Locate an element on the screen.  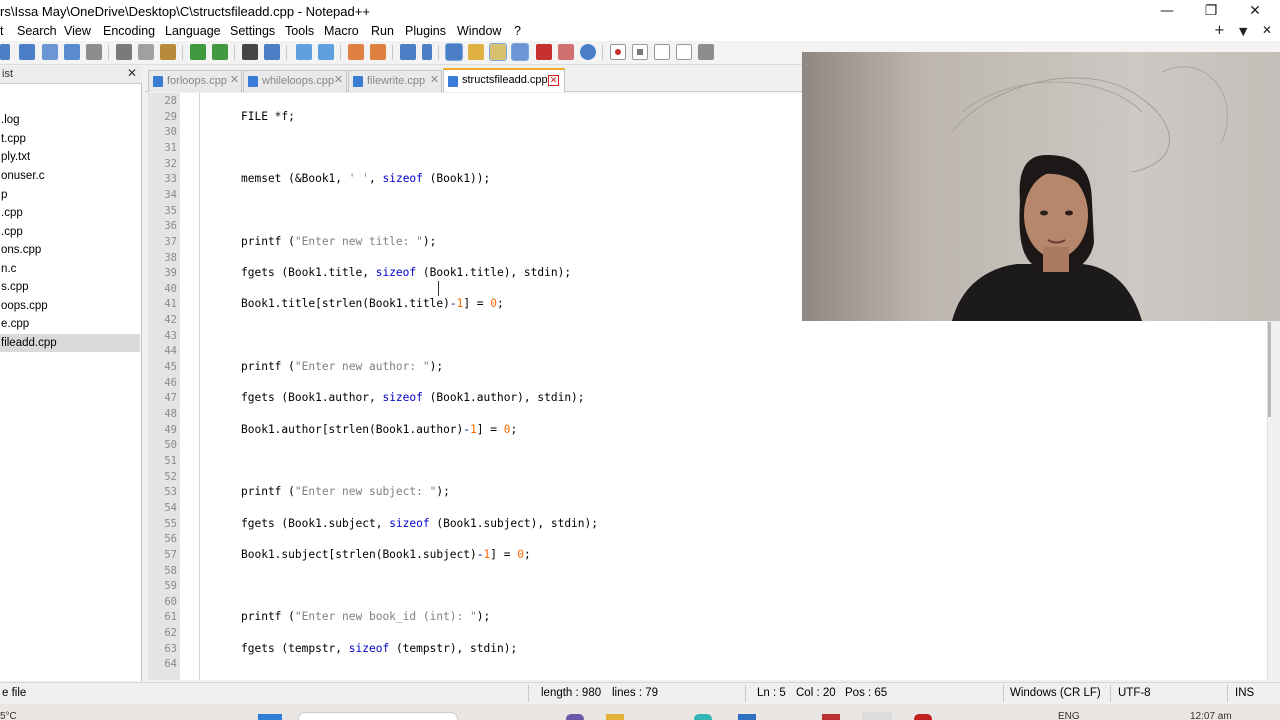
tab-filewrite: filewrite.cpp ✕ is located at coordinates (395, 81).